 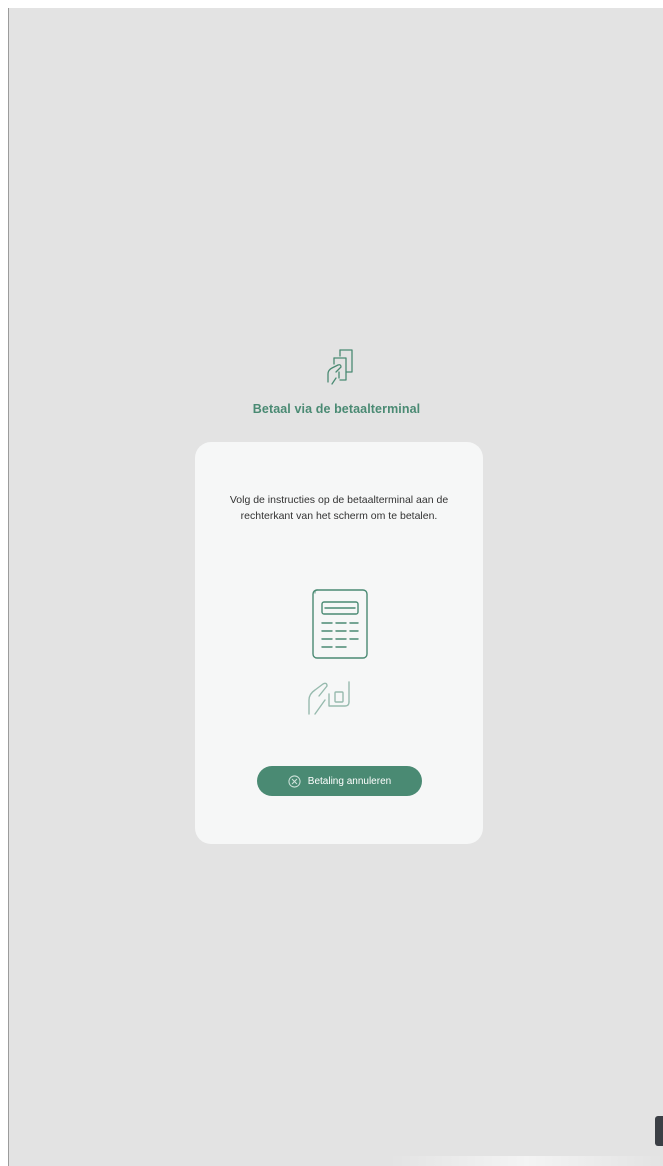 I want to click on window-edge, so click(x=4, y=583).